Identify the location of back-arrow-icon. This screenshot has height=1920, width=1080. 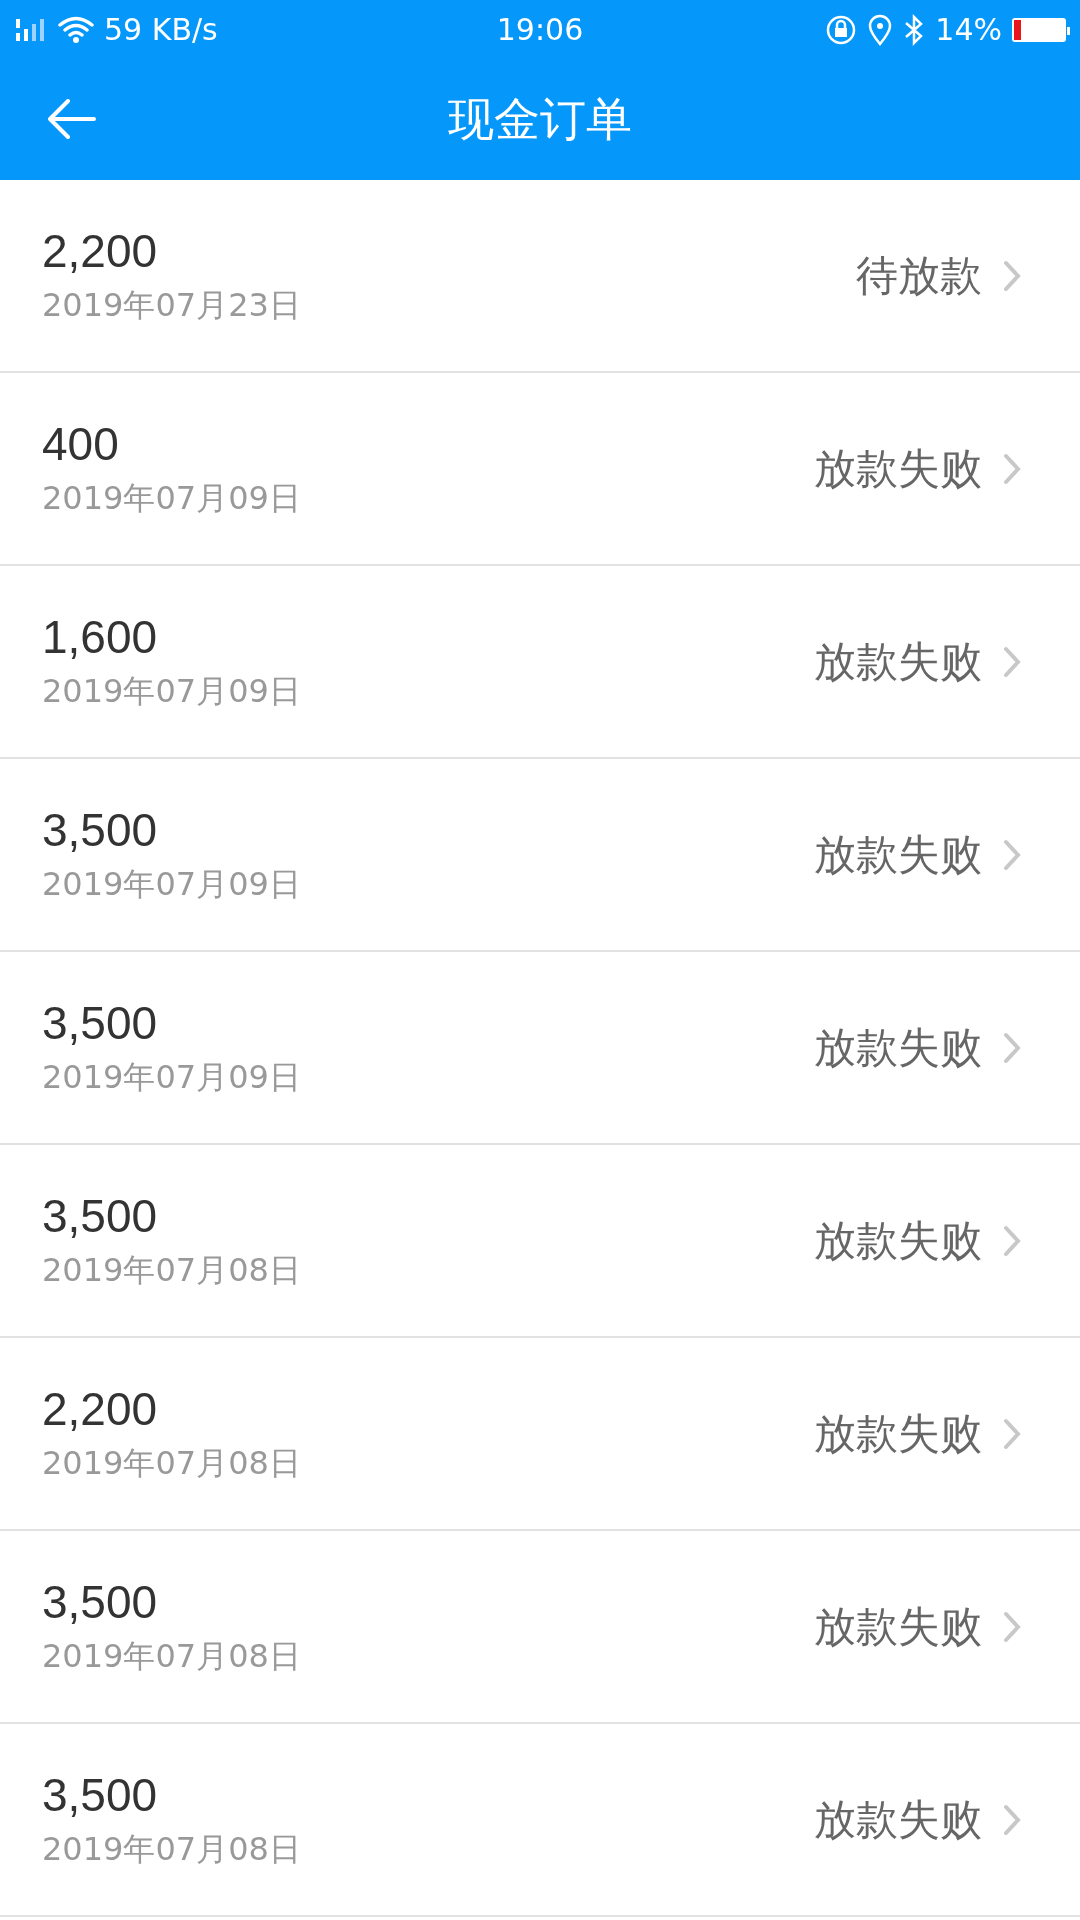
(71, 119).